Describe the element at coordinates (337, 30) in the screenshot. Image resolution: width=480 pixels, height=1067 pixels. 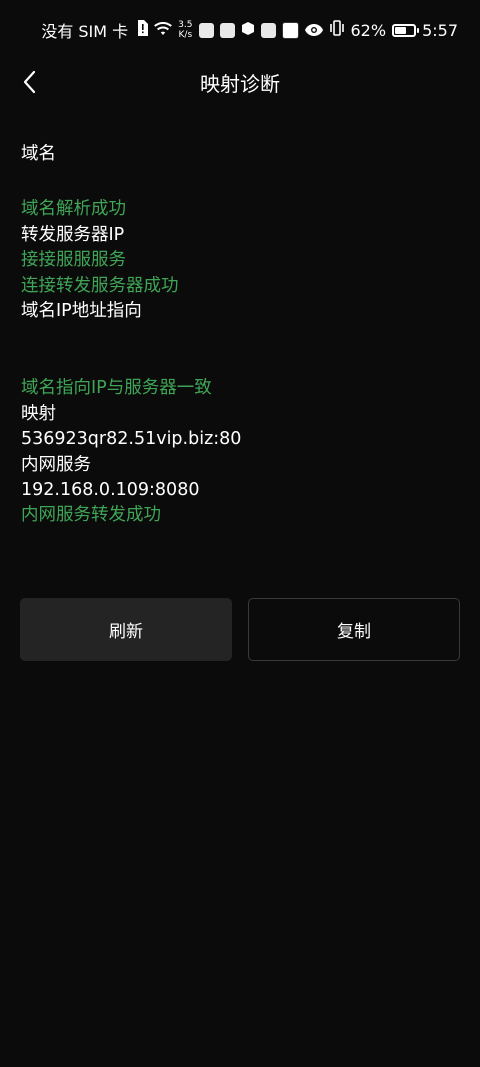
I see `vibrate-icon` at that location.